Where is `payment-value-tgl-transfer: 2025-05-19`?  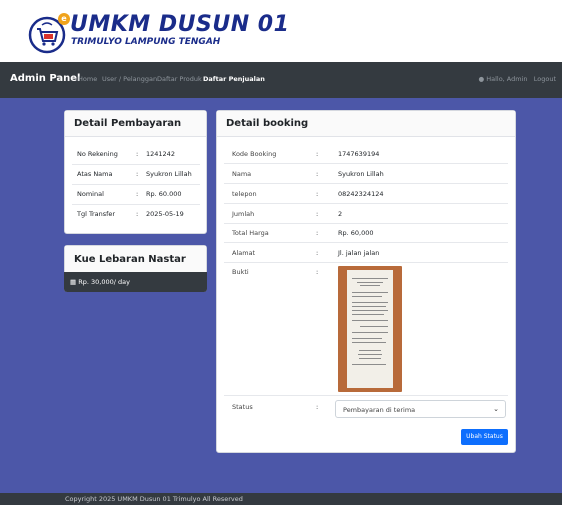 payment-value-tgl-transfer: 2025-05-19 is located at coordinates (165, 214).